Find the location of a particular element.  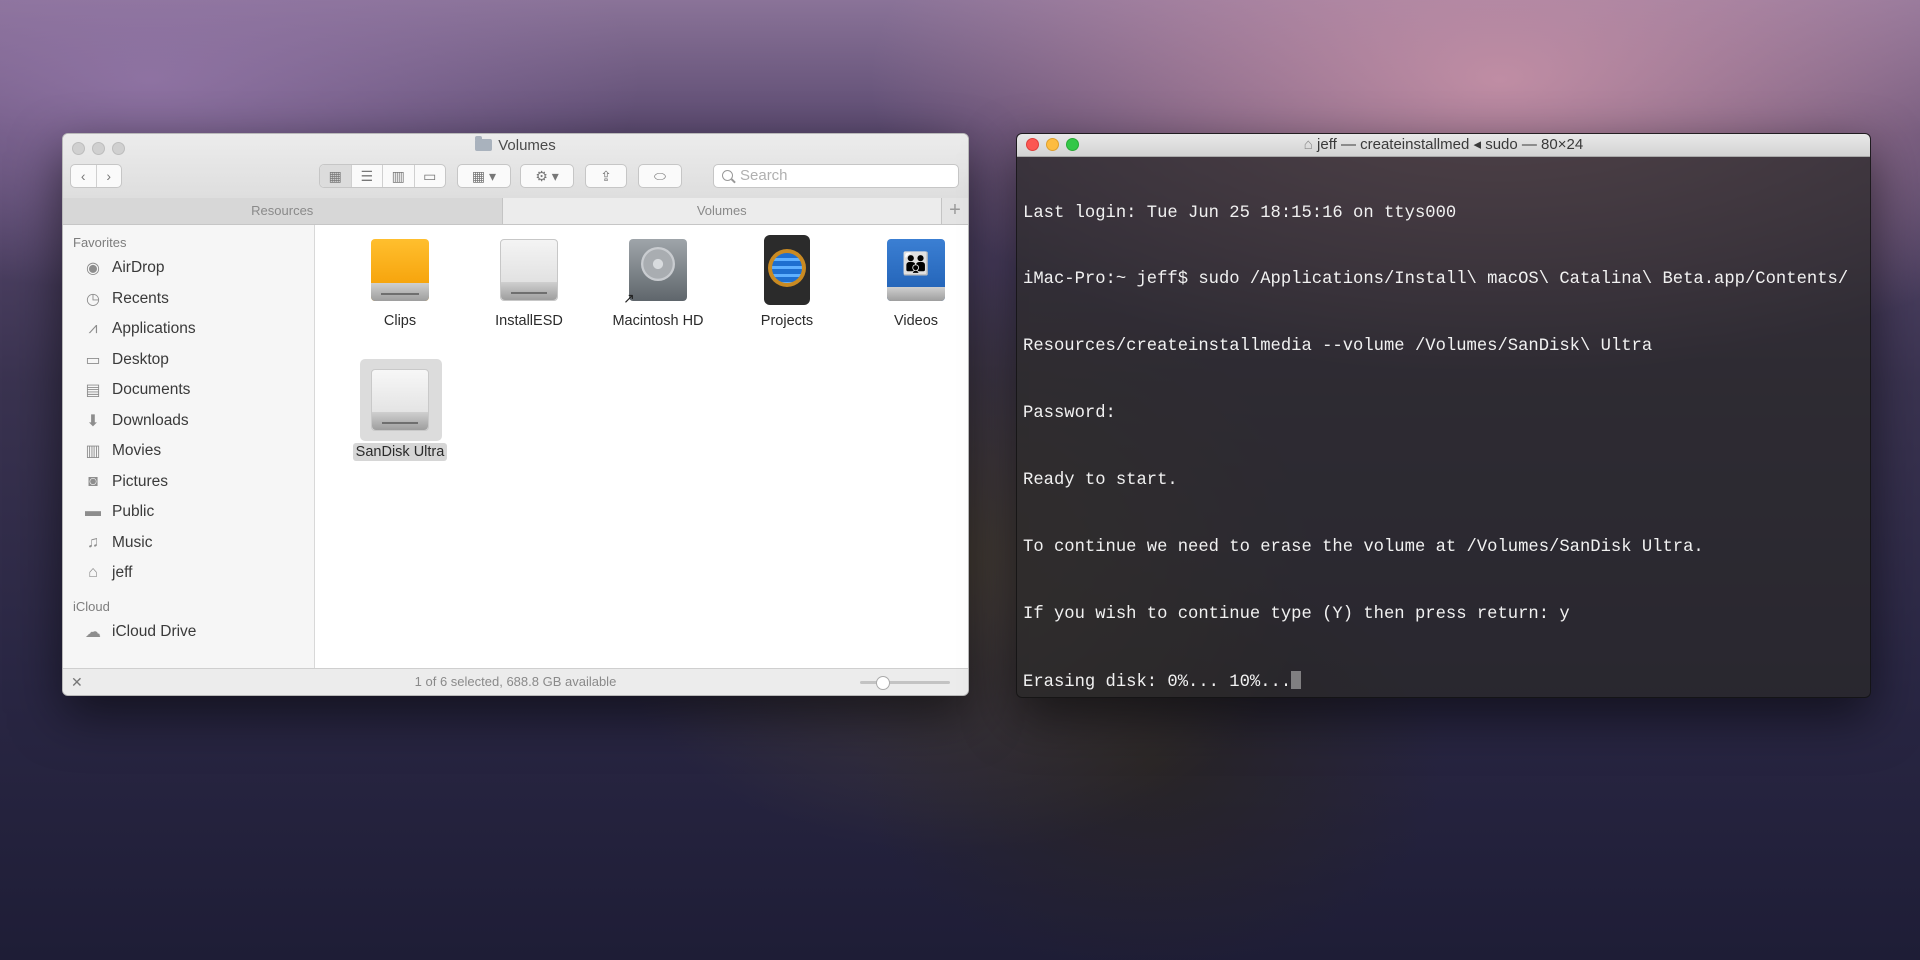

sidebar-item-recents: ◷ Recents is located at coordinates (188, 299).